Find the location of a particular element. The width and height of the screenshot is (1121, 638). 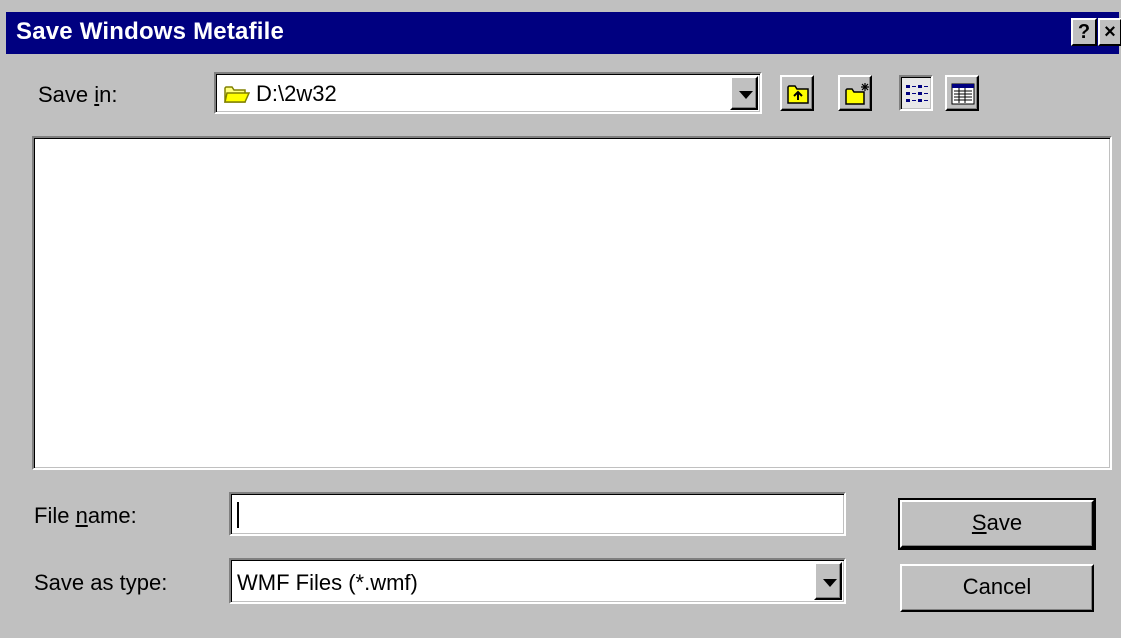

close-button: × is located at coordinates (1109, 32).